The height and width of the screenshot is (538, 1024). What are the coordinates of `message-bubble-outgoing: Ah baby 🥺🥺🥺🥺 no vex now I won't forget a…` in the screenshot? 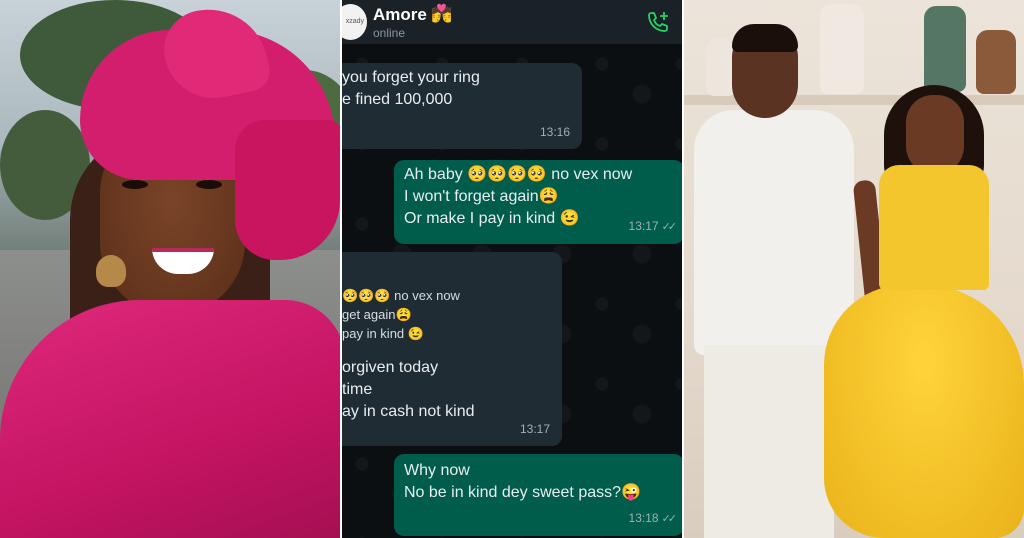 It's located at (538, 202).